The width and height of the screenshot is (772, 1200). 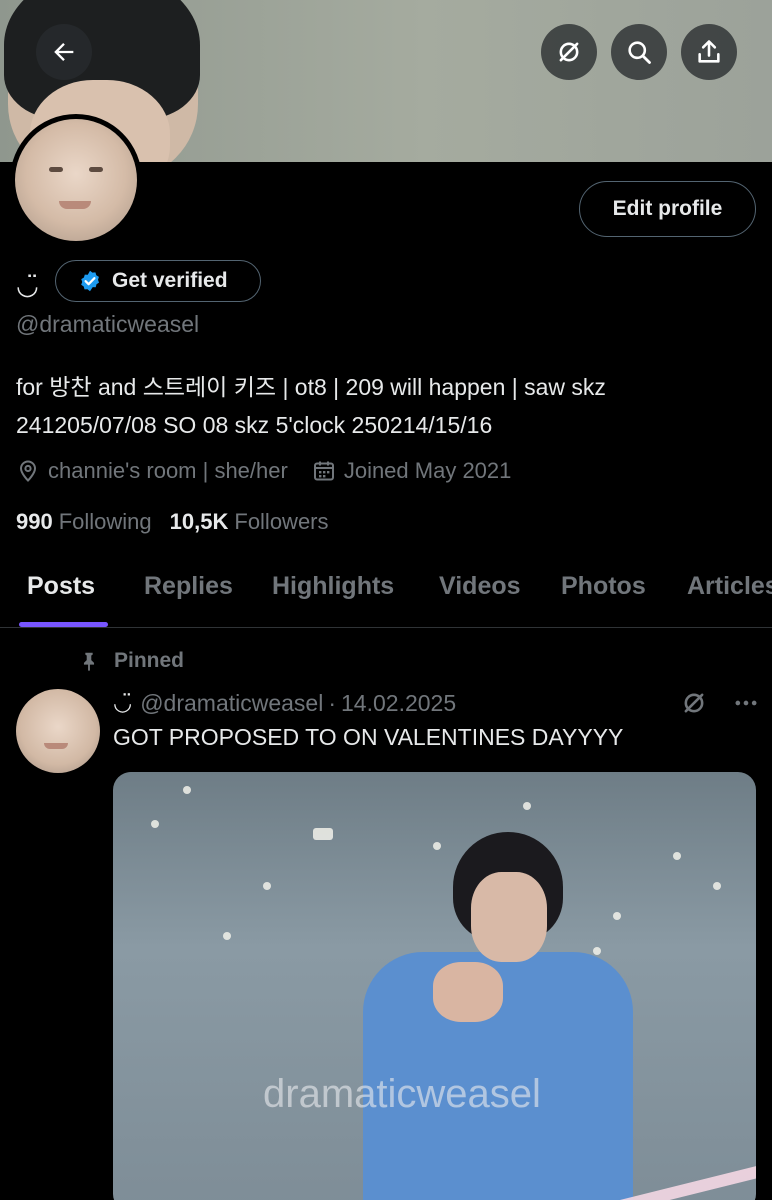 What do you see at coordinates (122, 703) in the screenshot?
I see `post-author-name: ◡̈` at bounding box center [122, 703].